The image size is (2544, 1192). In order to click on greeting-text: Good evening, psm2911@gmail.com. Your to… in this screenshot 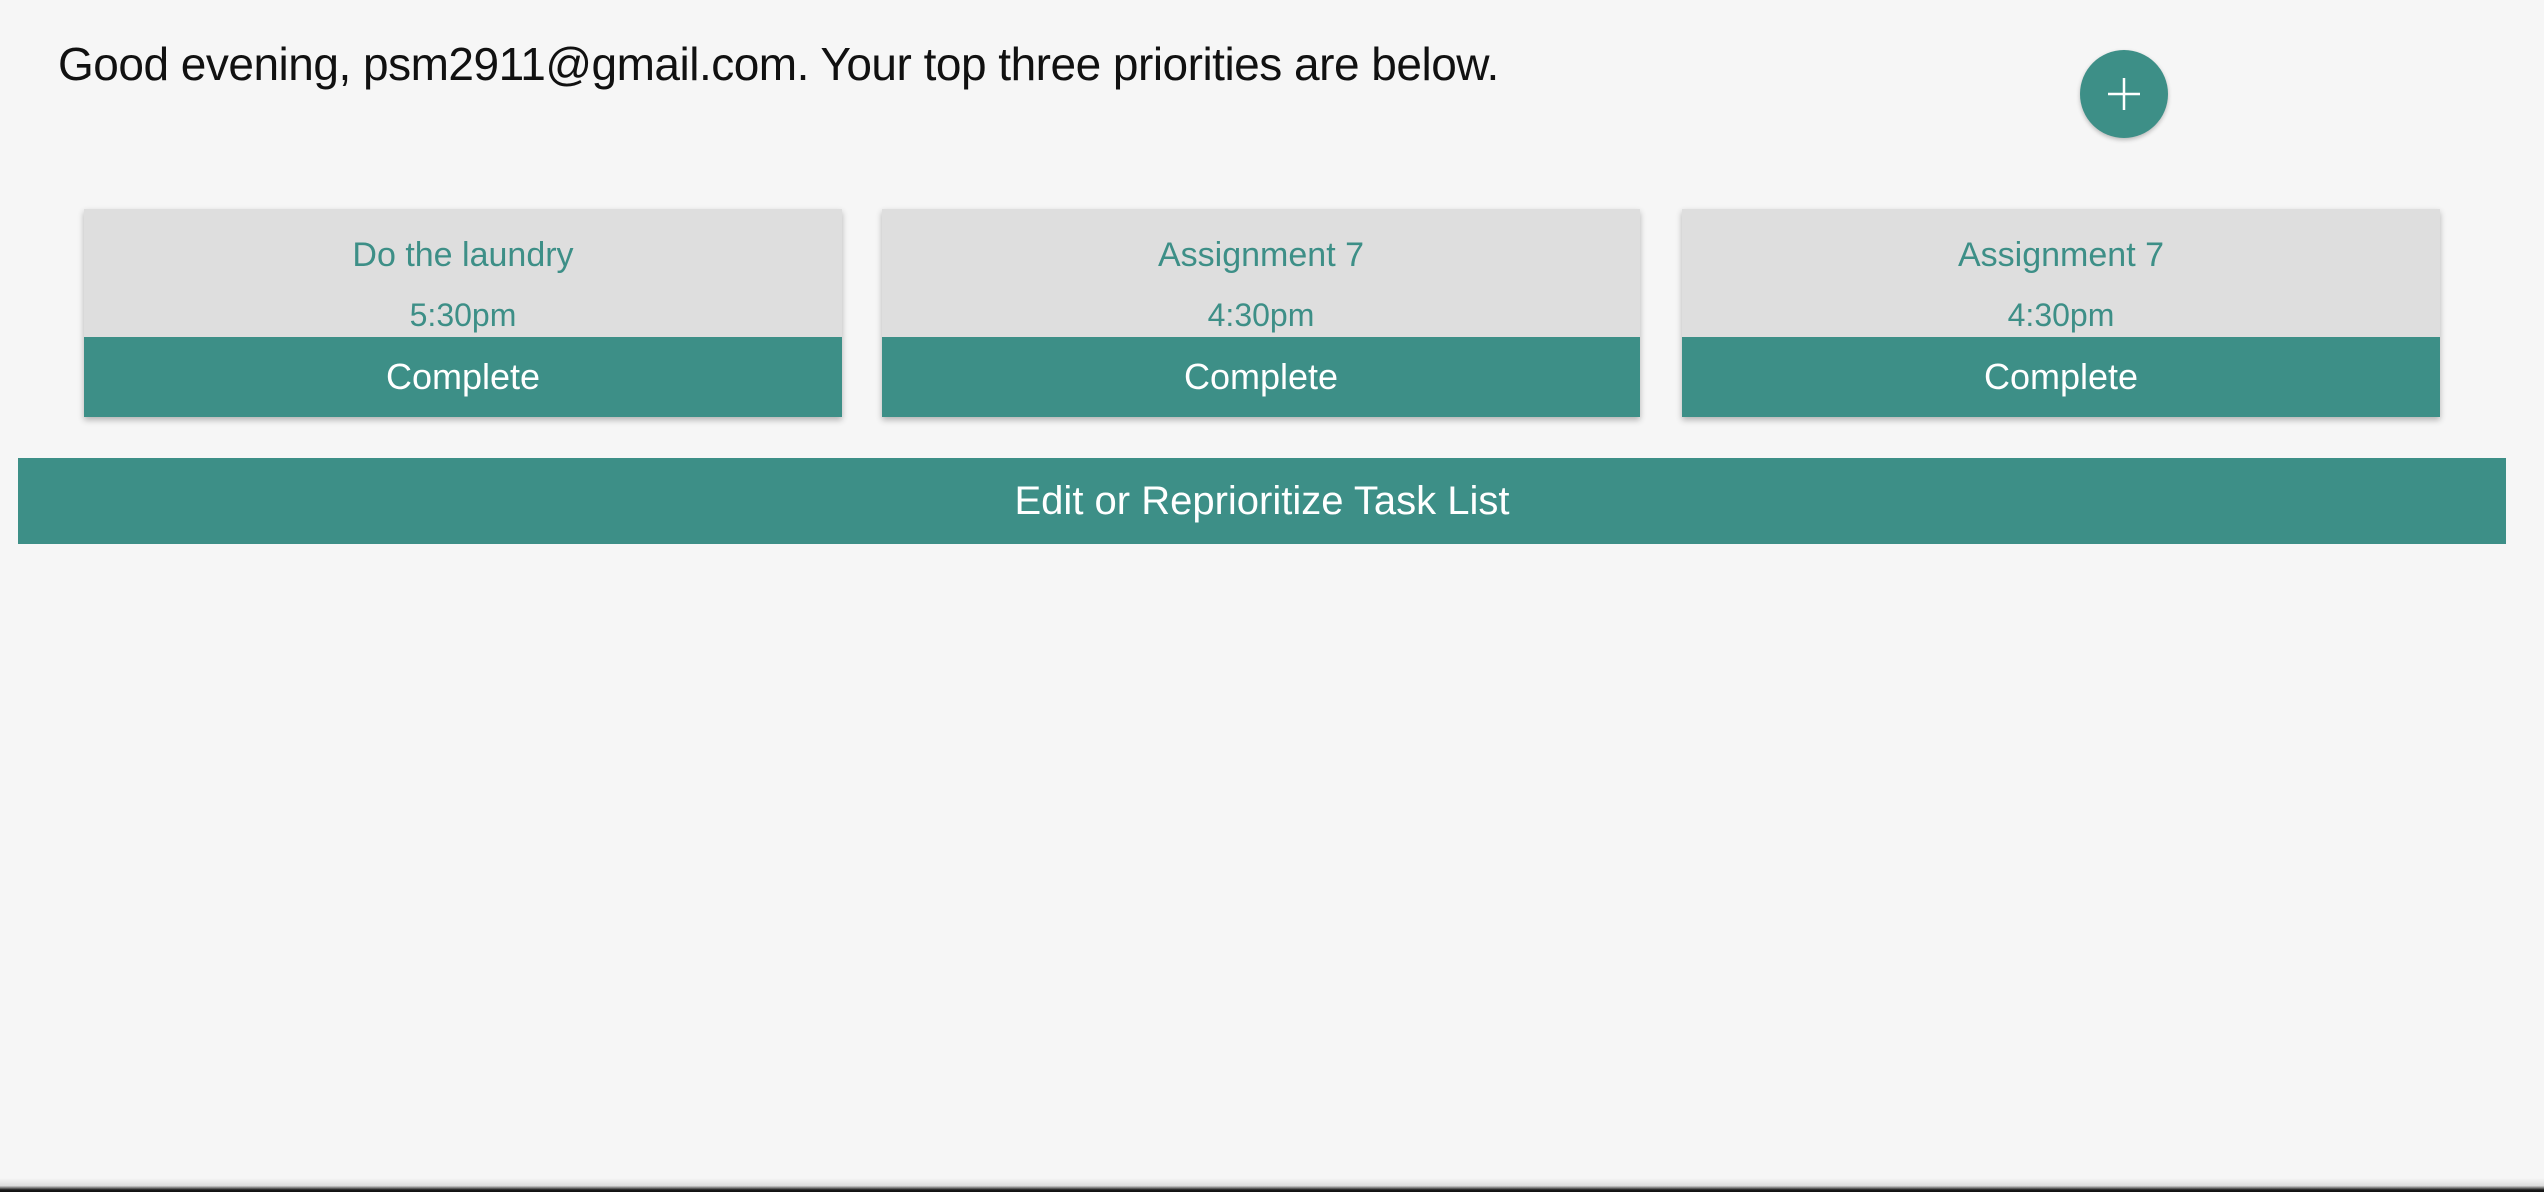, I will do `click(778, 64)`.